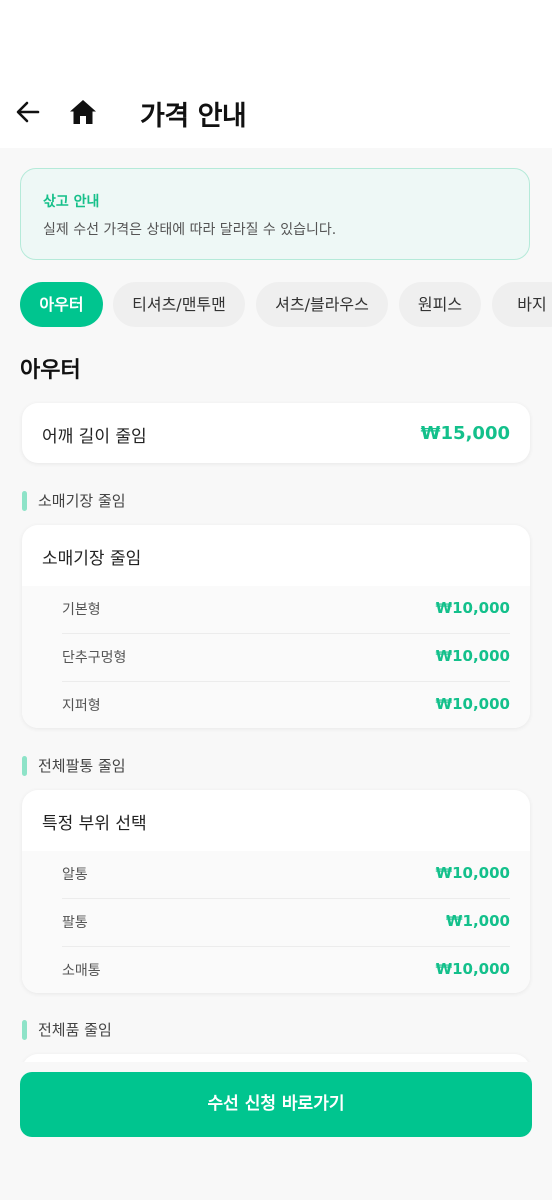 The image size is (552, 1200). I want to click on sub-item-label: 소매통, so click(81, 971).